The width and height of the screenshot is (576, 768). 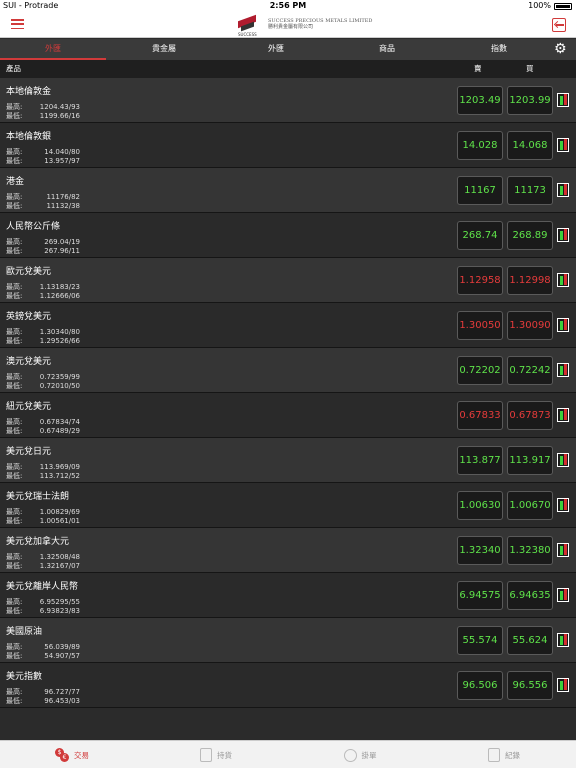 What do you see at coordinates (164, 49) in the screenshot?
I see `tab-precious-metals: 貴金屬` at bounding box center [164, 49].